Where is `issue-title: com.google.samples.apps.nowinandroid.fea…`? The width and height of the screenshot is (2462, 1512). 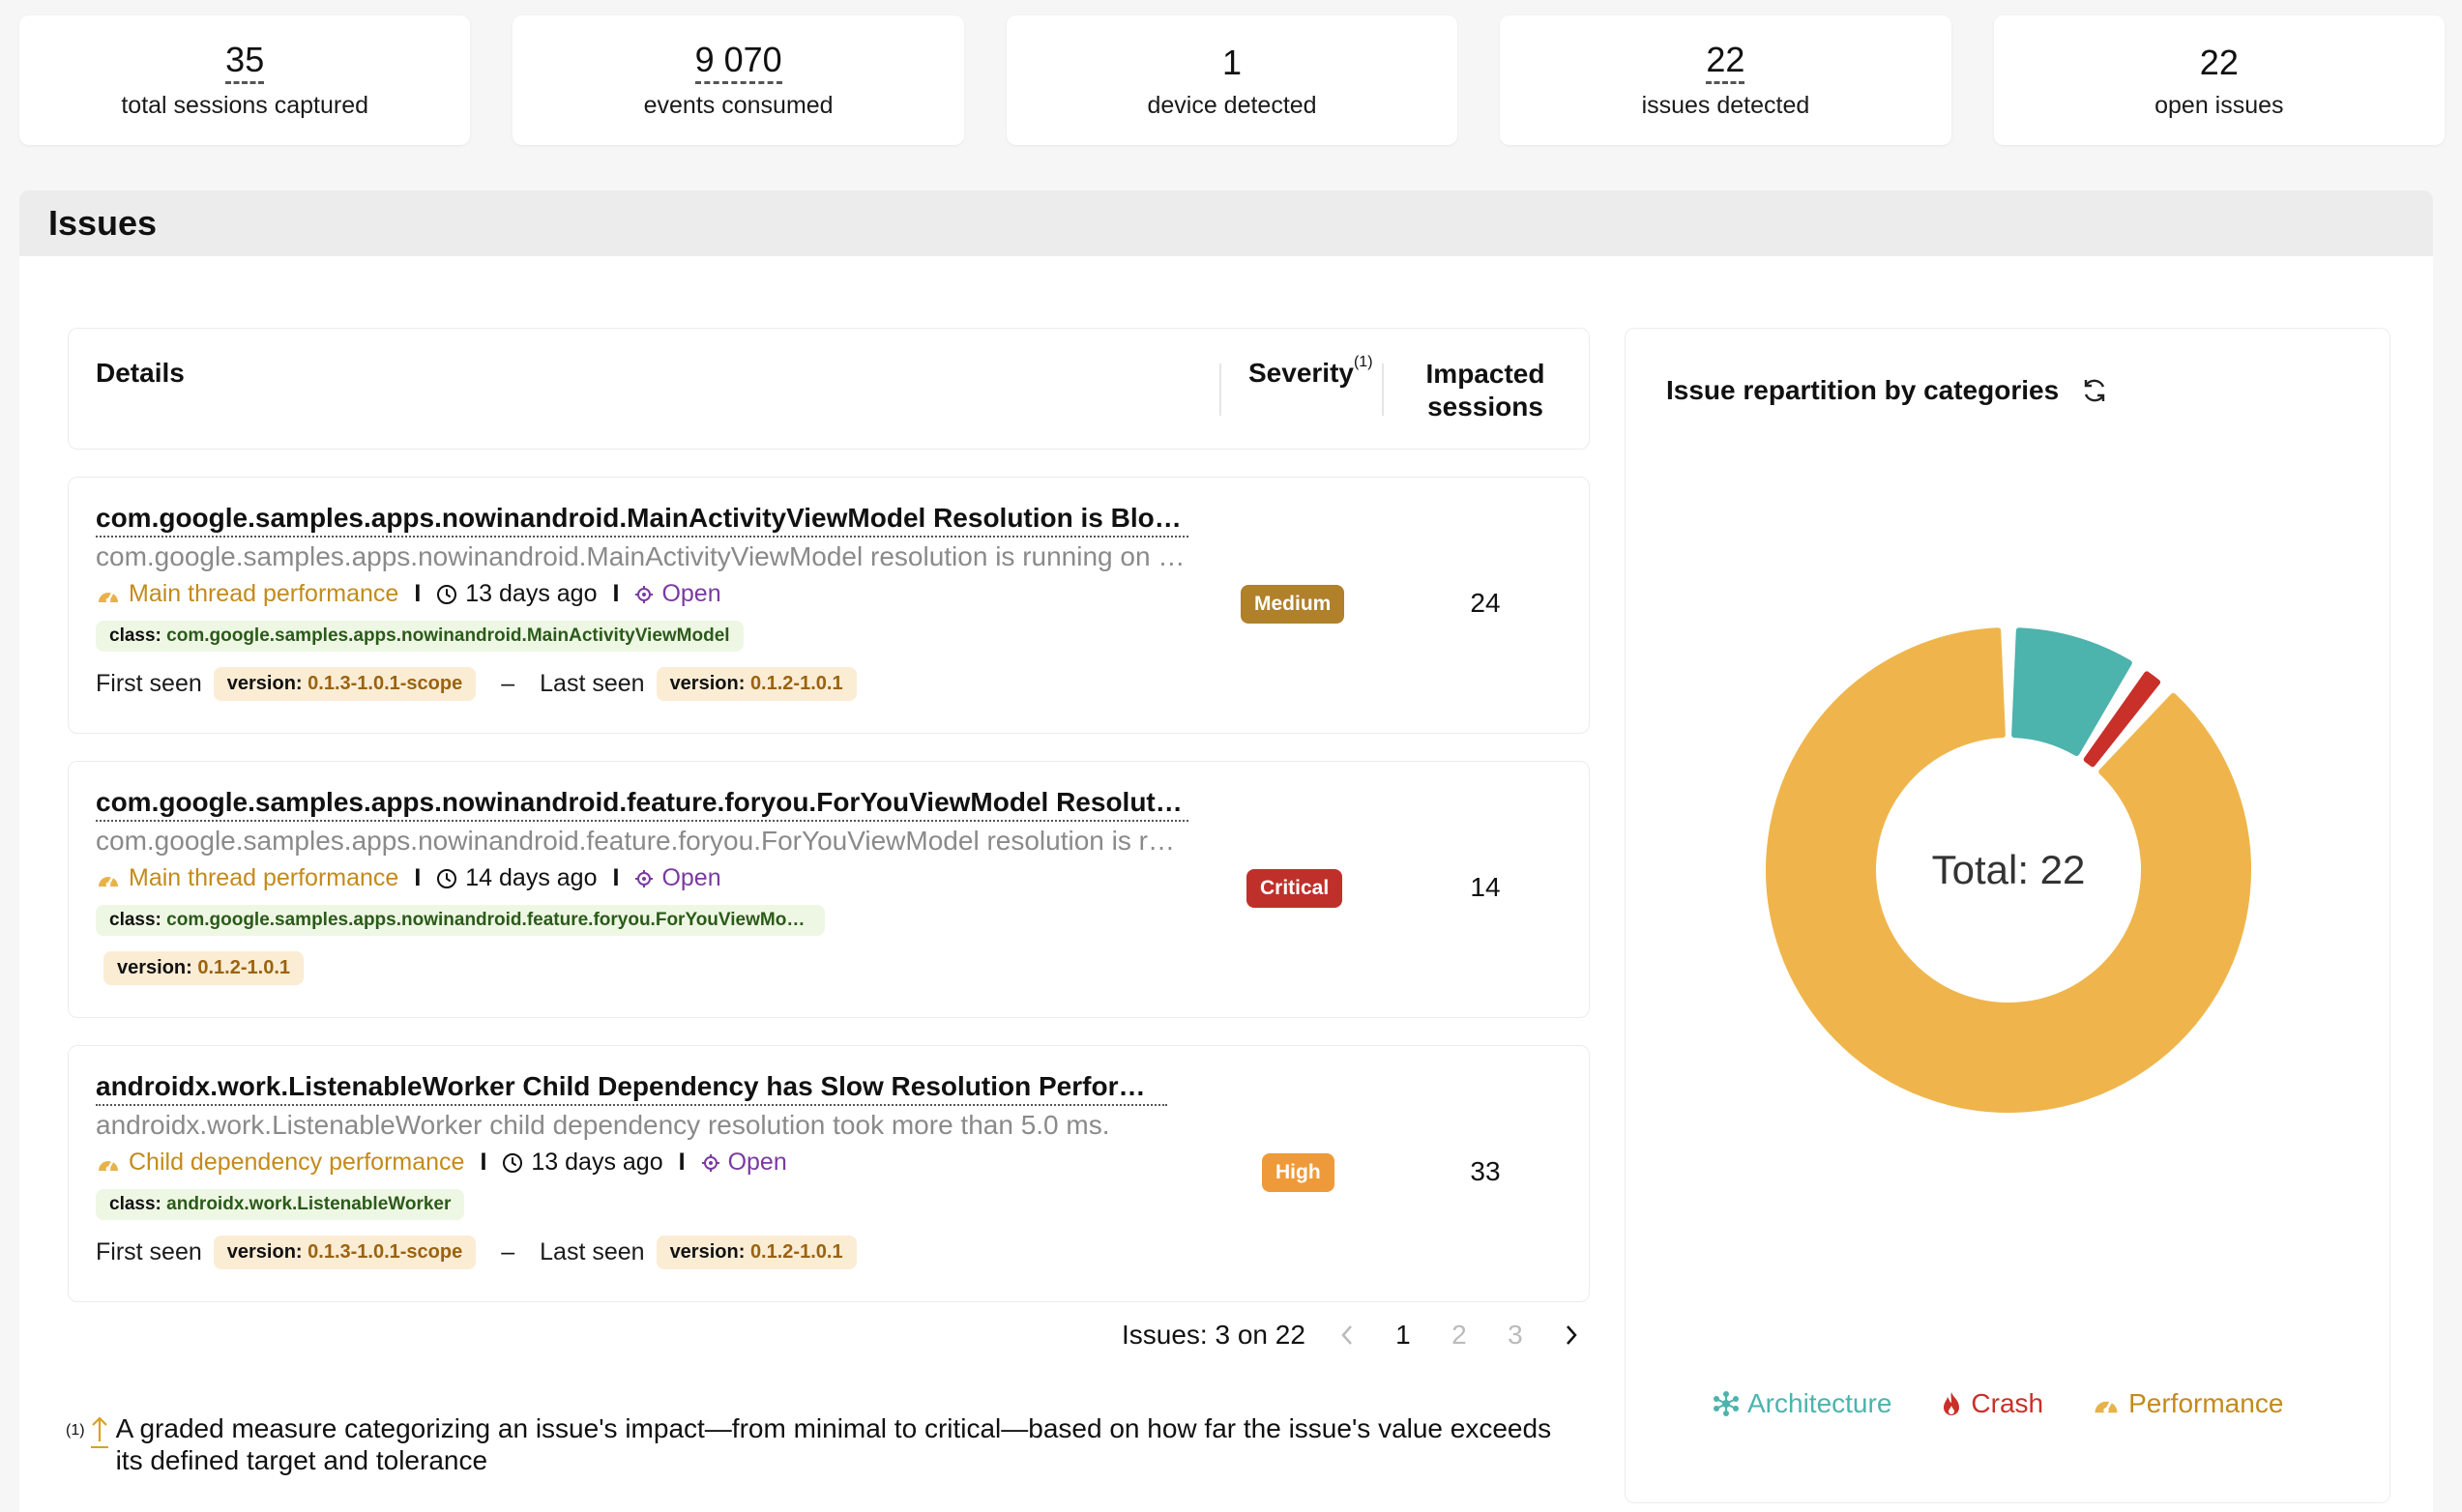 issue-title: com.google.samples.apps.nowinandroid.fea… is located at coordinates (642, 803).